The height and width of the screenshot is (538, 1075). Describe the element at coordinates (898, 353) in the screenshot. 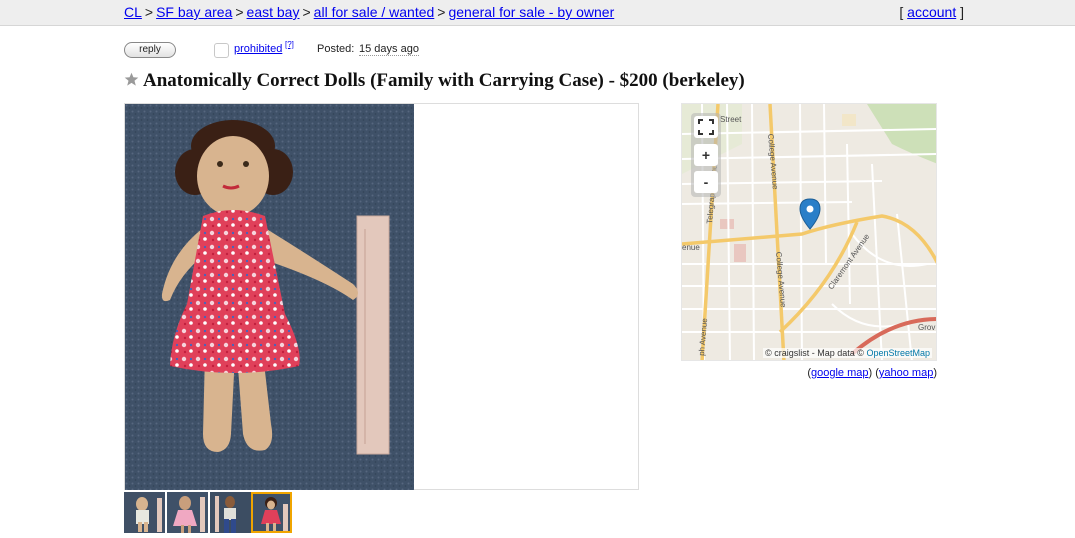

I see `openstreetmap-link: OpenStreetMap` at that location.